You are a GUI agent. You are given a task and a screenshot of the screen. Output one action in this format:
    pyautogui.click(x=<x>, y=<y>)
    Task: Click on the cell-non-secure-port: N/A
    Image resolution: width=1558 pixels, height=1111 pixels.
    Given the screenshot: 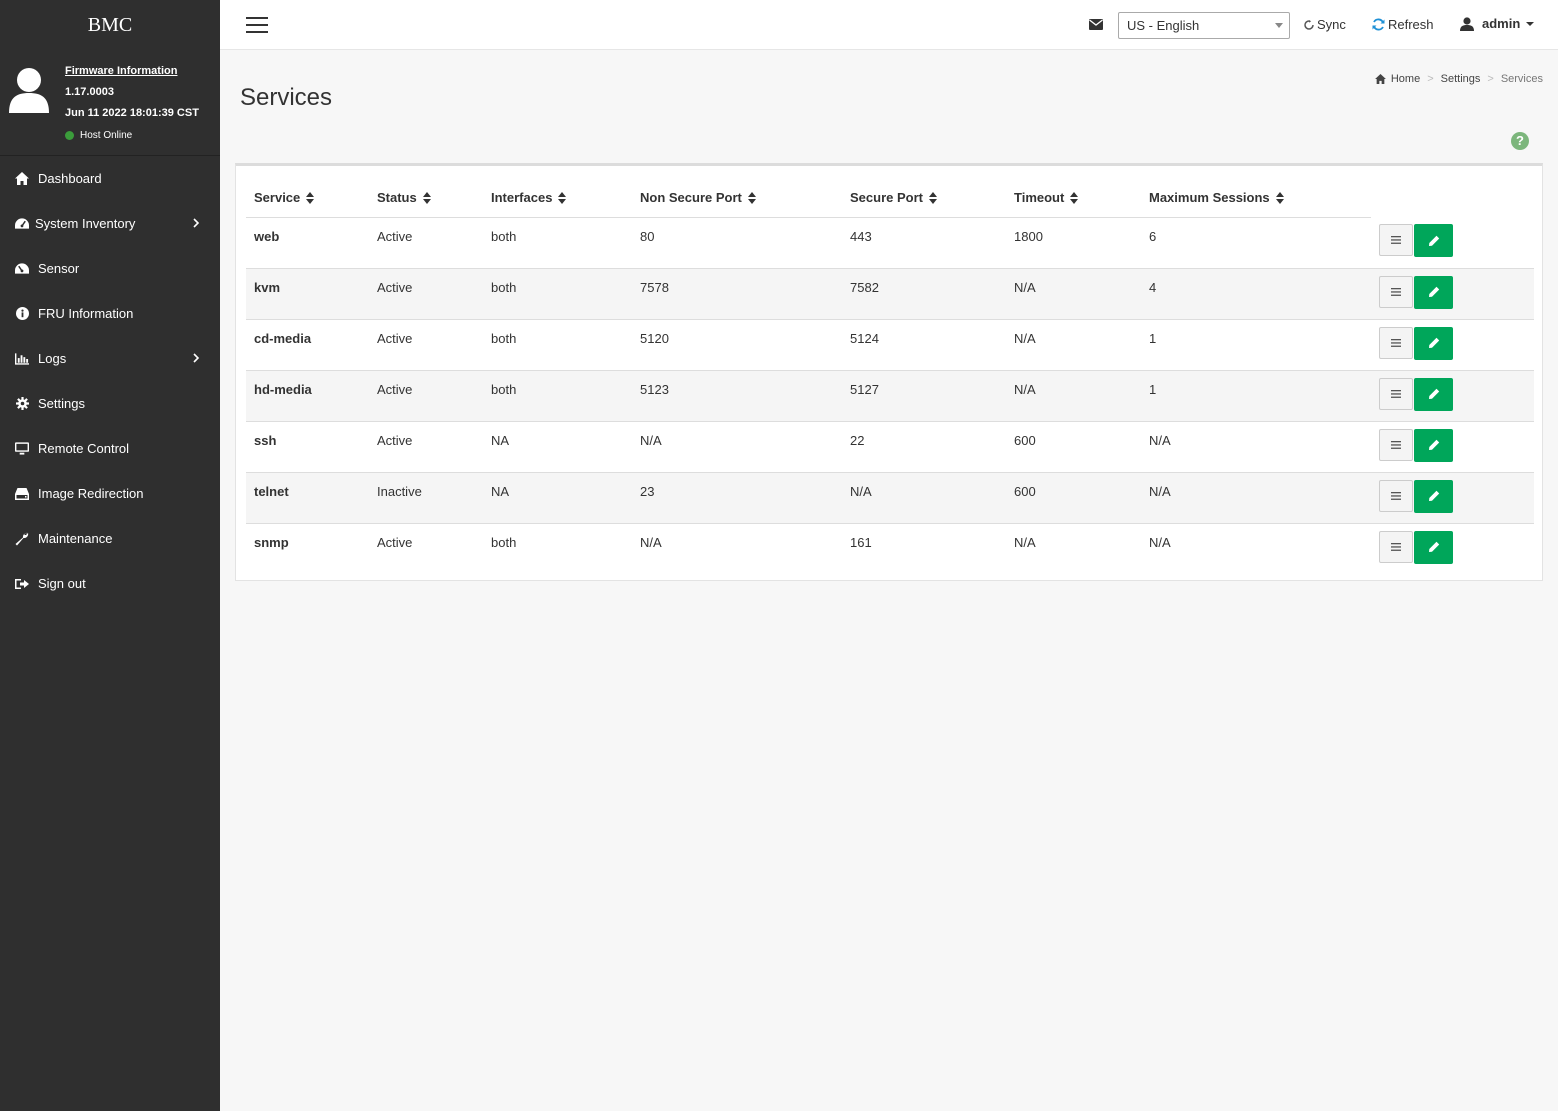 What is the action you would take?
    pyautogui.click(x=737, y=447)
    